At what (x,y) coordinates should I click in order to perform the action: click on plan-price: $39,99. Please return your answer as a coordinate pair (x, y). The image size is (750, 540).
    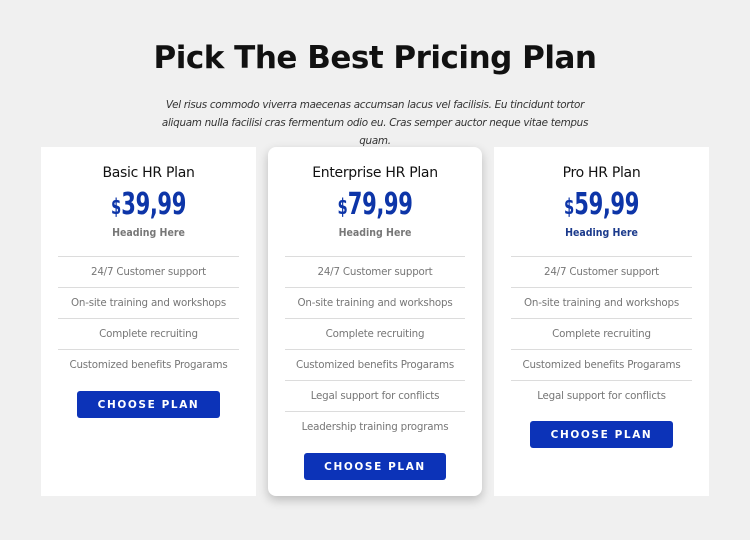
    Looking at the image, I should click on (149, 205).